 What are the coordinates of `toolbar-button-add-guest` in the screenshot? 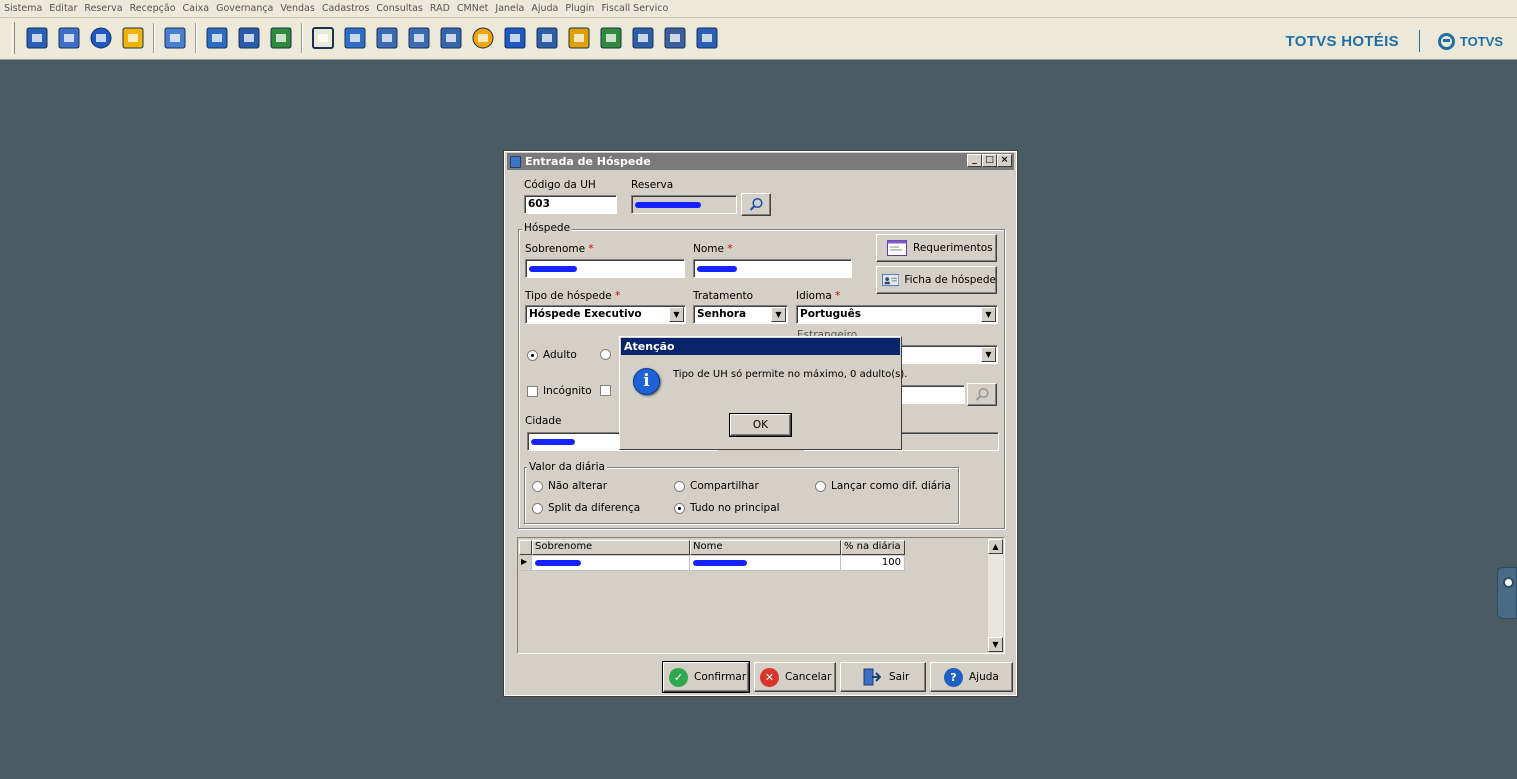 It's located at (546, 38).